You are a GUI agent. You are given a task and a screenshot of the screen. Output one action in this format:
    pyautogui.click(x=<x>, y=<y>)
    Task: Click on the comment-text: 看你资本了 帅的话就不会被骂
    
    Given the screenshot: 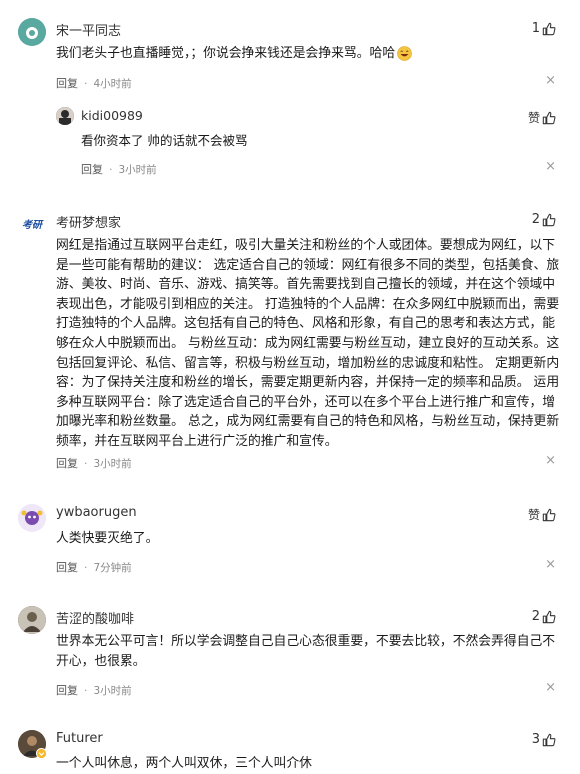 What is the action you would take?
    pyautogui.click(x=164, y=140)
    